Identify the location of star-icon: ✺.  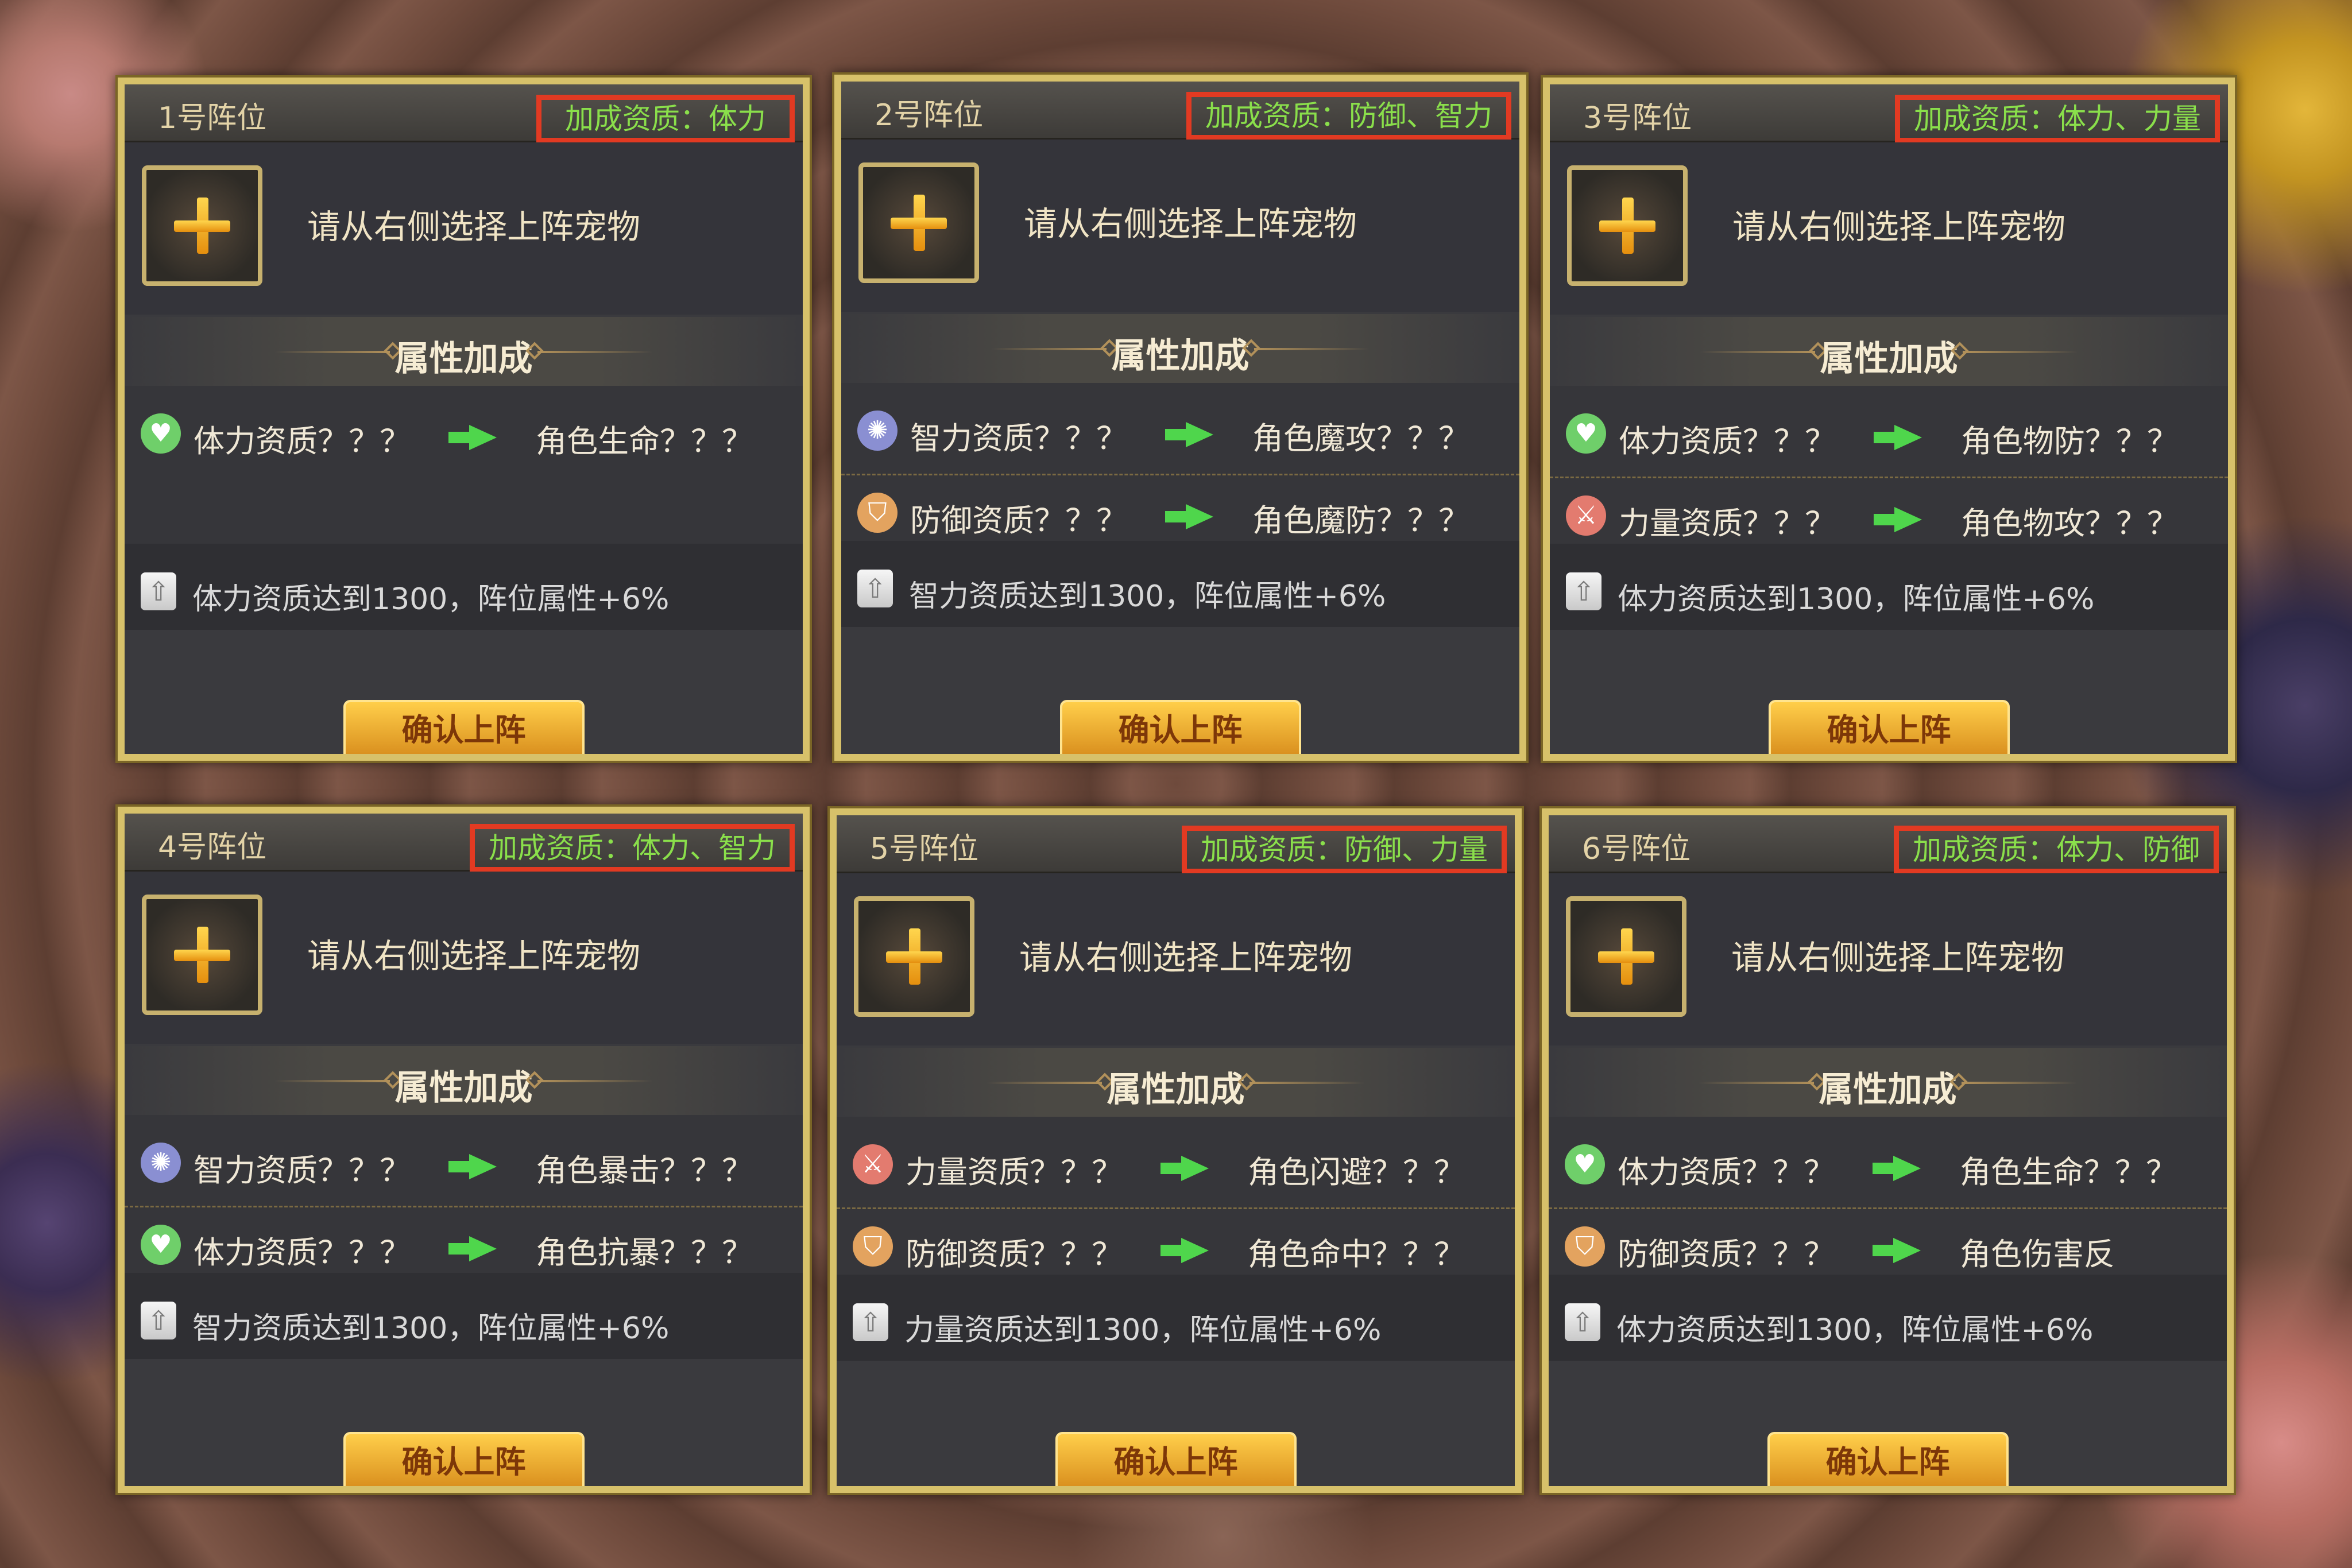
(161, 1163).